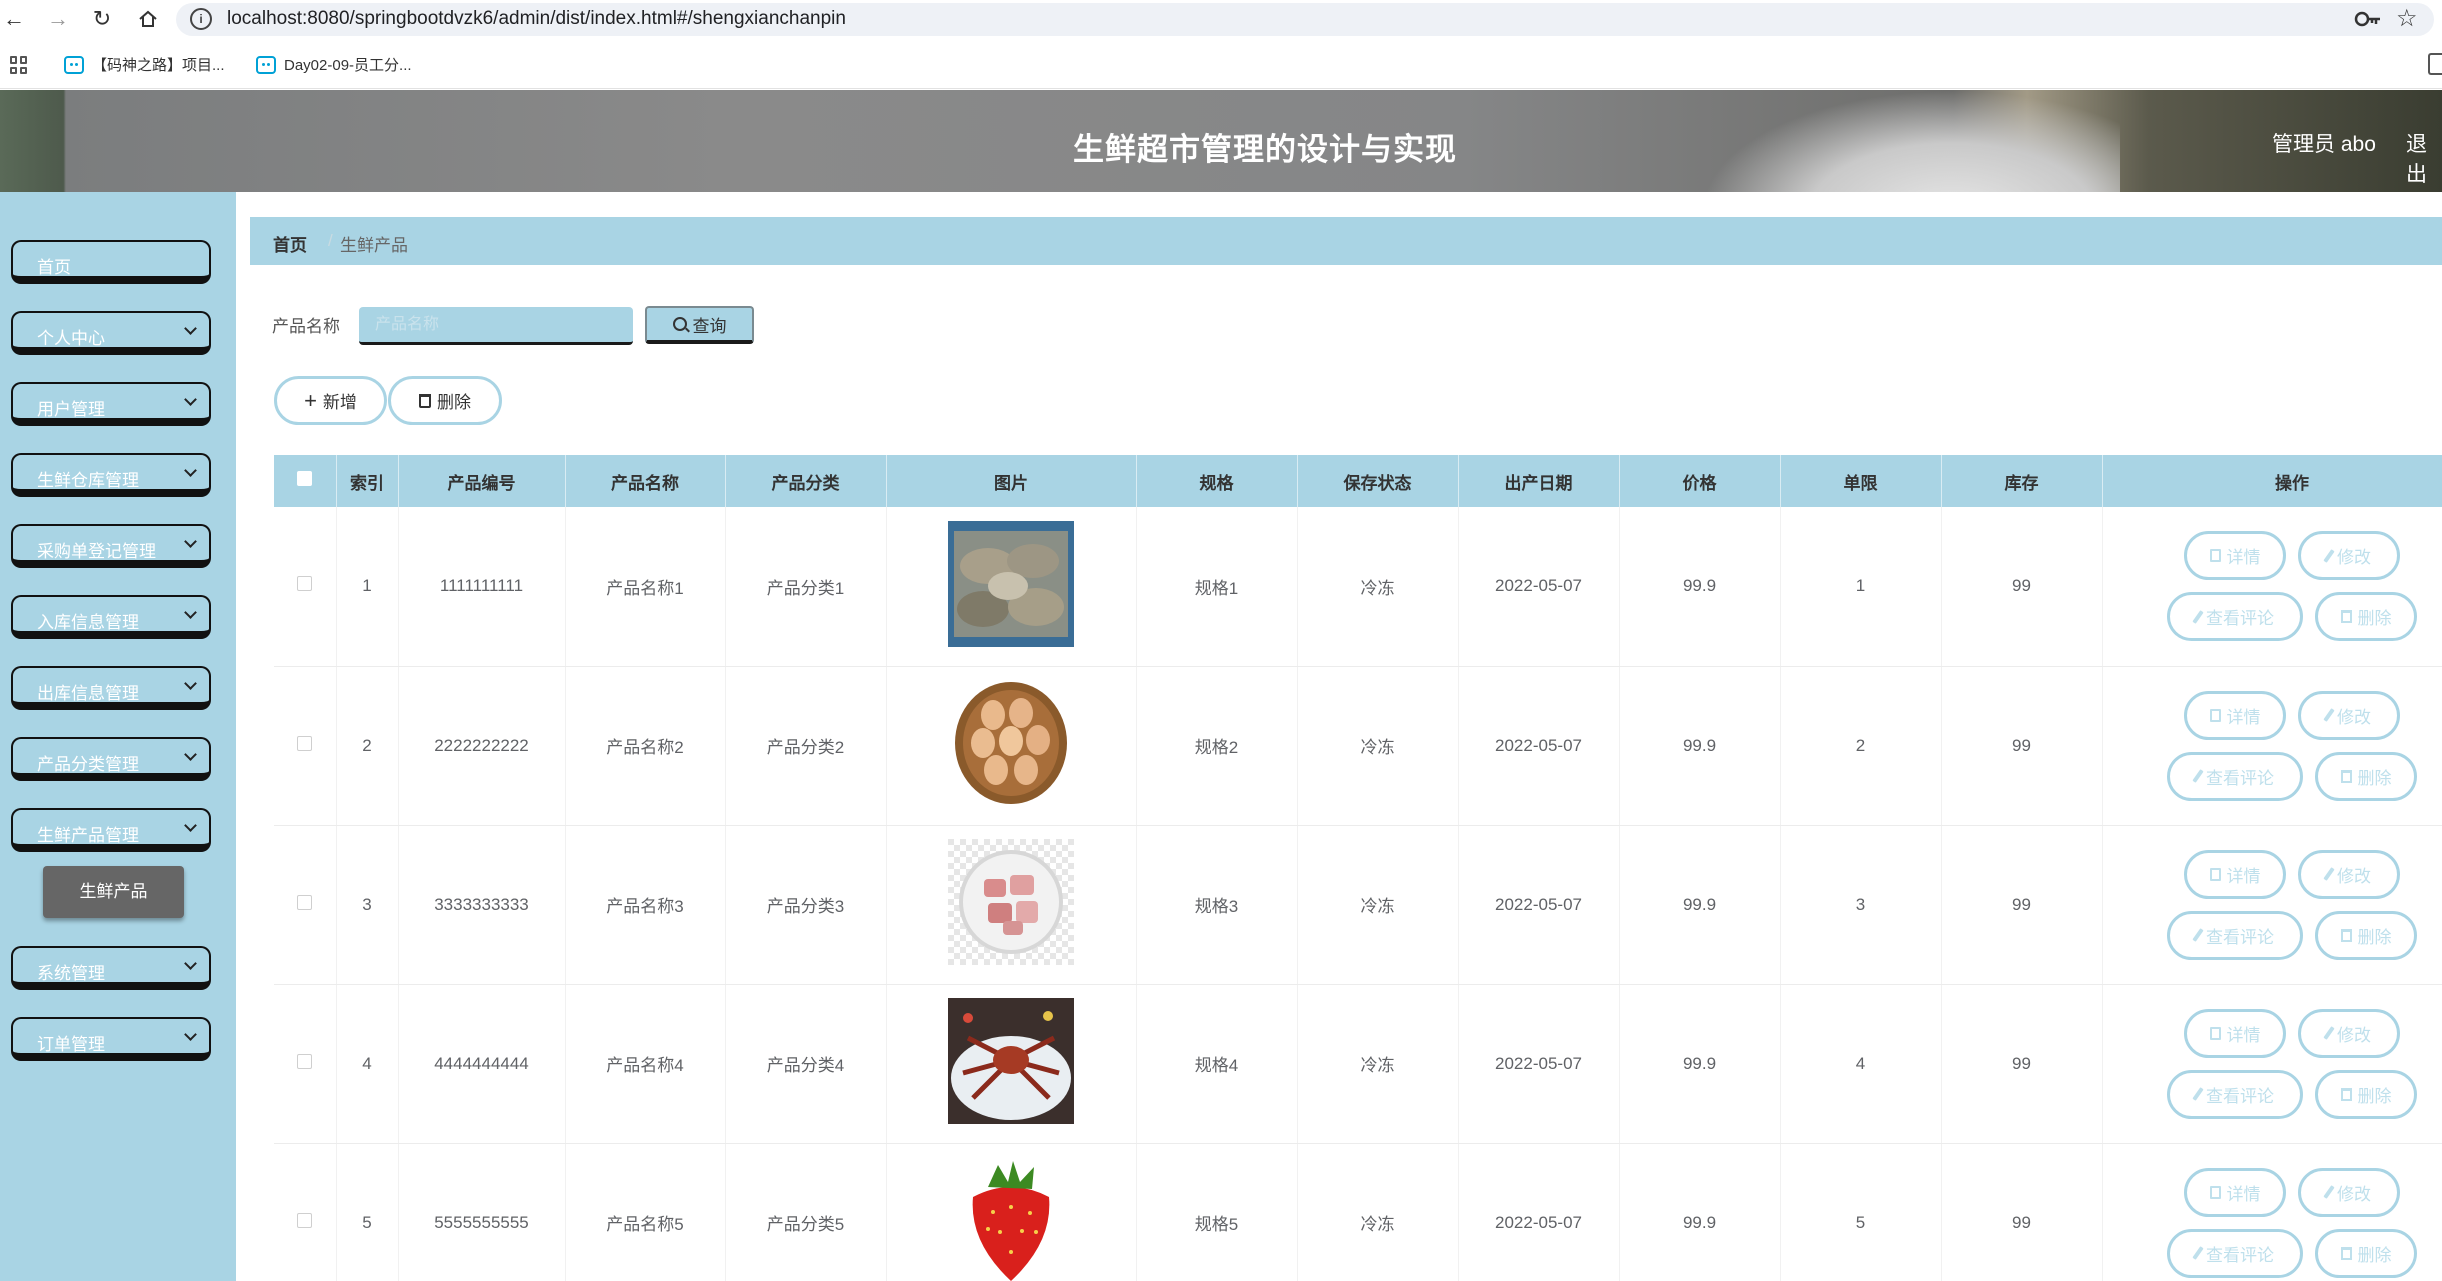  What do you see at coordinates (2243, 558) in the screenshot?
I see `detail-button-label: 详情` at bounding box center [2243, 558].